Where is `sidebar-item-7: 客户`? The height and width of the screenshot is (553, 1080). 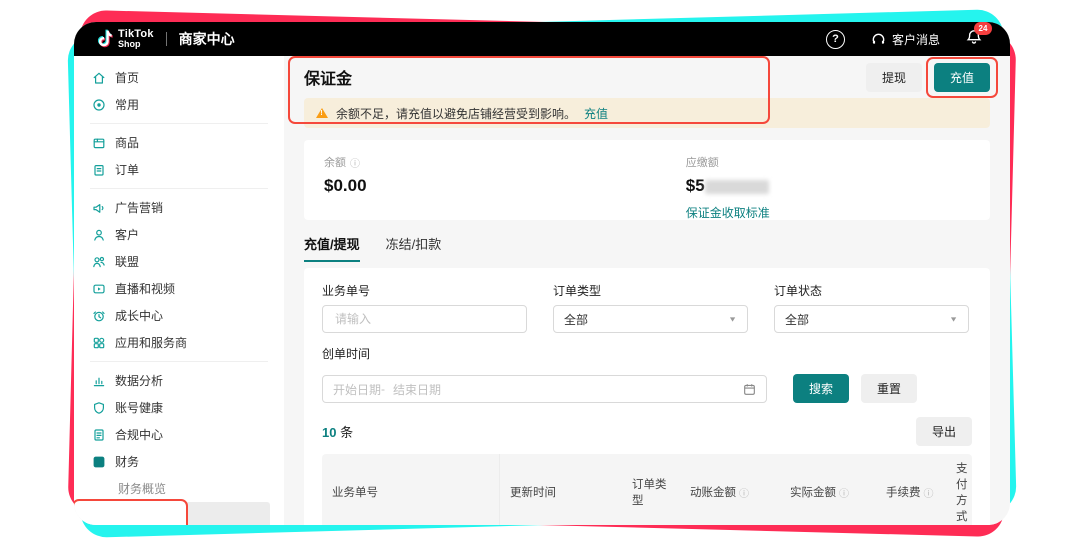
sidebar-item-7: 客户 is located at coordinates (179, 234).